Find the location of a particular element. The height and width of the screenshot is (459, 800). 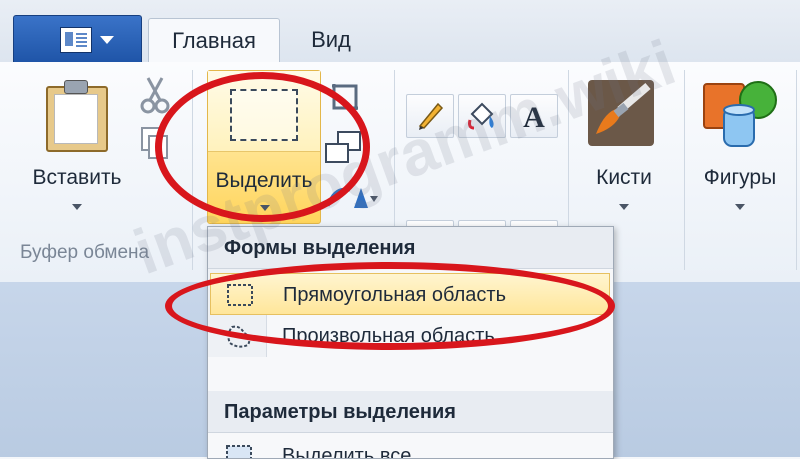

tab-bar: Главная Вид is located at coordinates (400, 32).